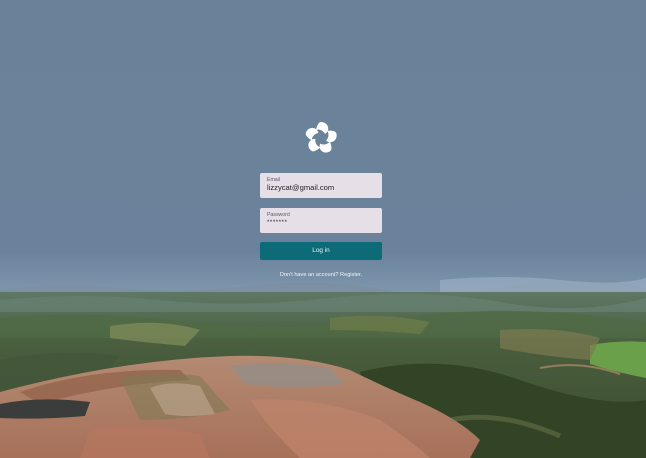  Describe the element at coordinates (351, 275) in the screenshot. I see `register-link: Register.` at that location.